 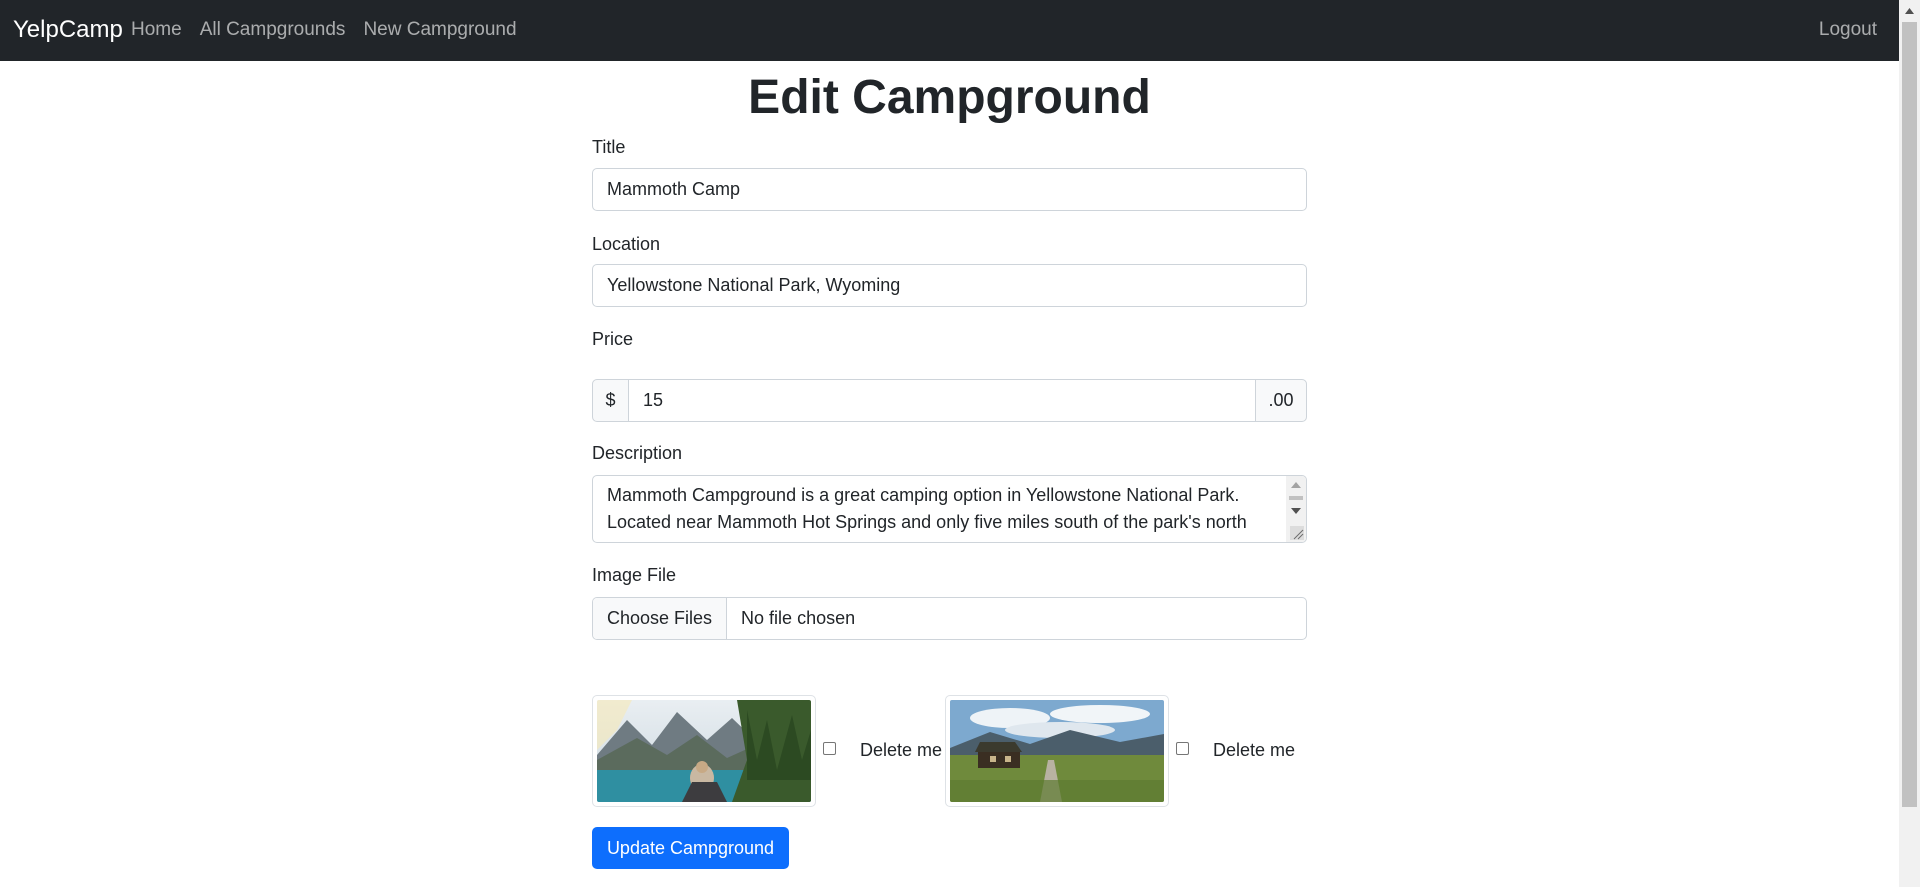 I want to click on price-input: 15, so click(x=942, y=400).